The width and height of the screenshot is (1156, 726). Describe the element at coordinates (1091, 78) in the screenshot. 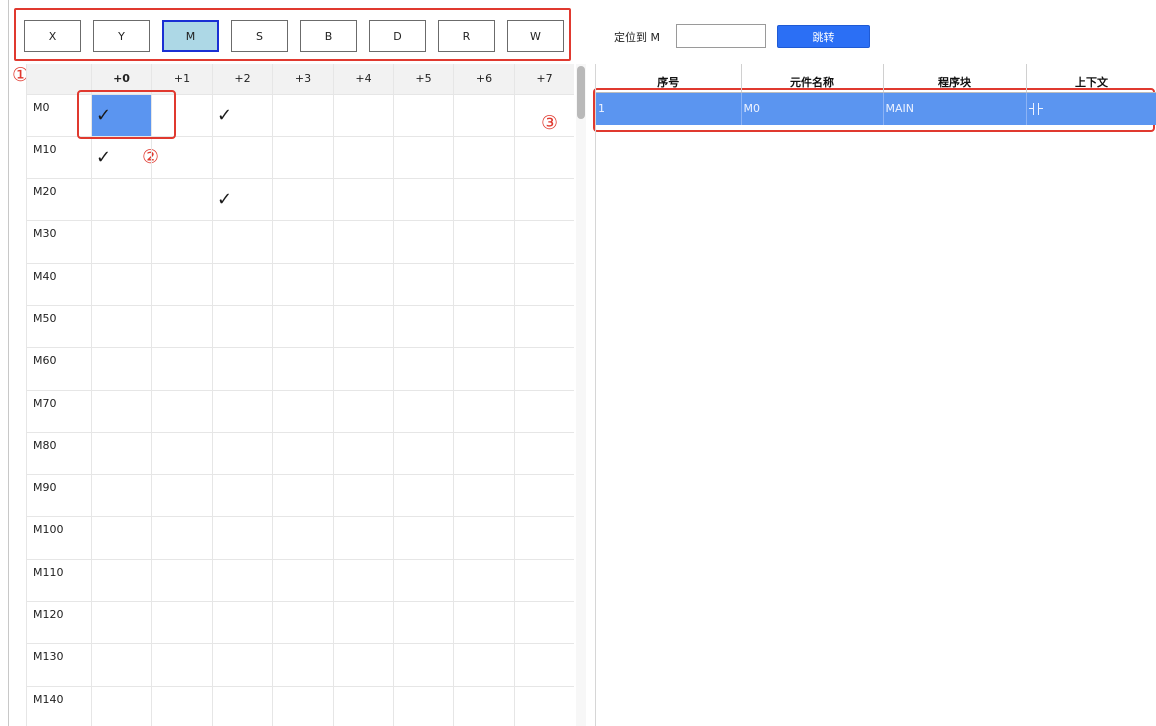

I see `ref-header-context: 上下文` at that location.